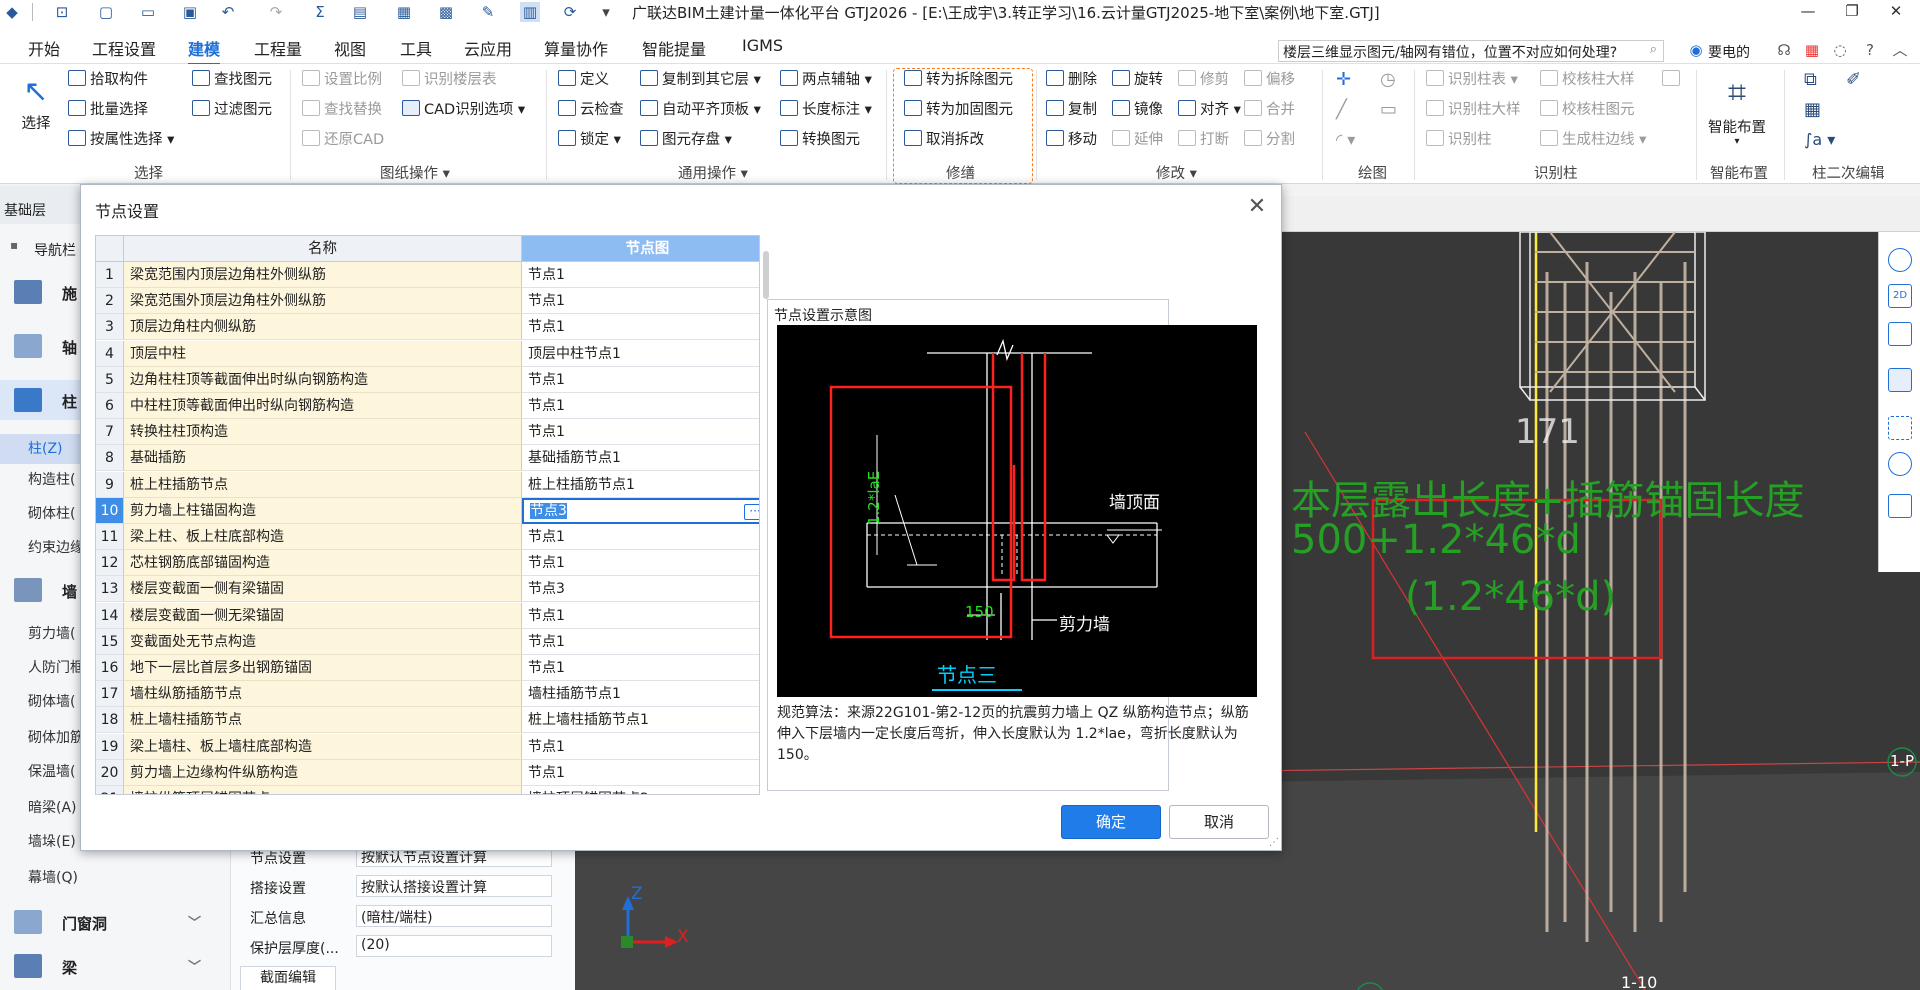 Image resolution: width=1920 pixels, height=990 pixels. I want to click on pick-component-button: 拾取构件, so click(108, 80).